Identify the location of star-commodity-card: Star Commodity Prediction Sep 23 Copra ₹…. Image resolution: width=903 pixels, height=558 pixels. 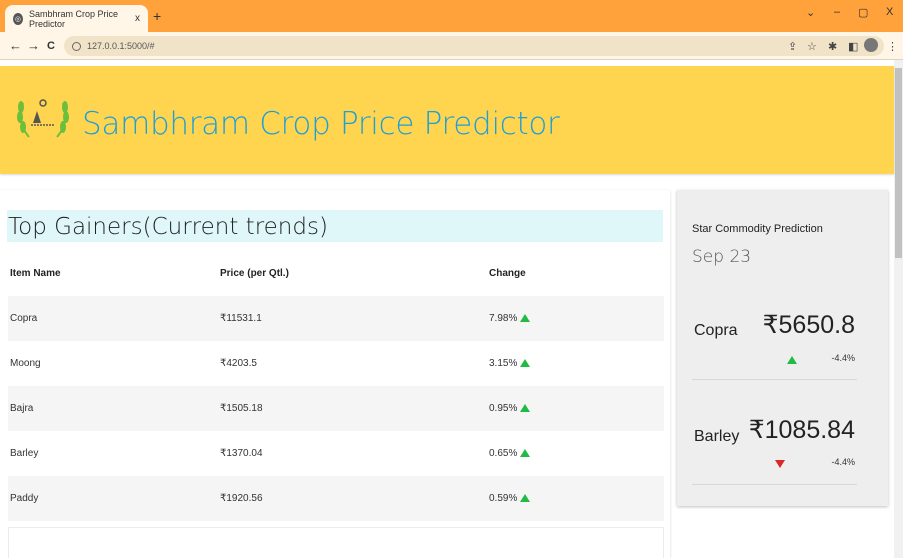
(782, 348).